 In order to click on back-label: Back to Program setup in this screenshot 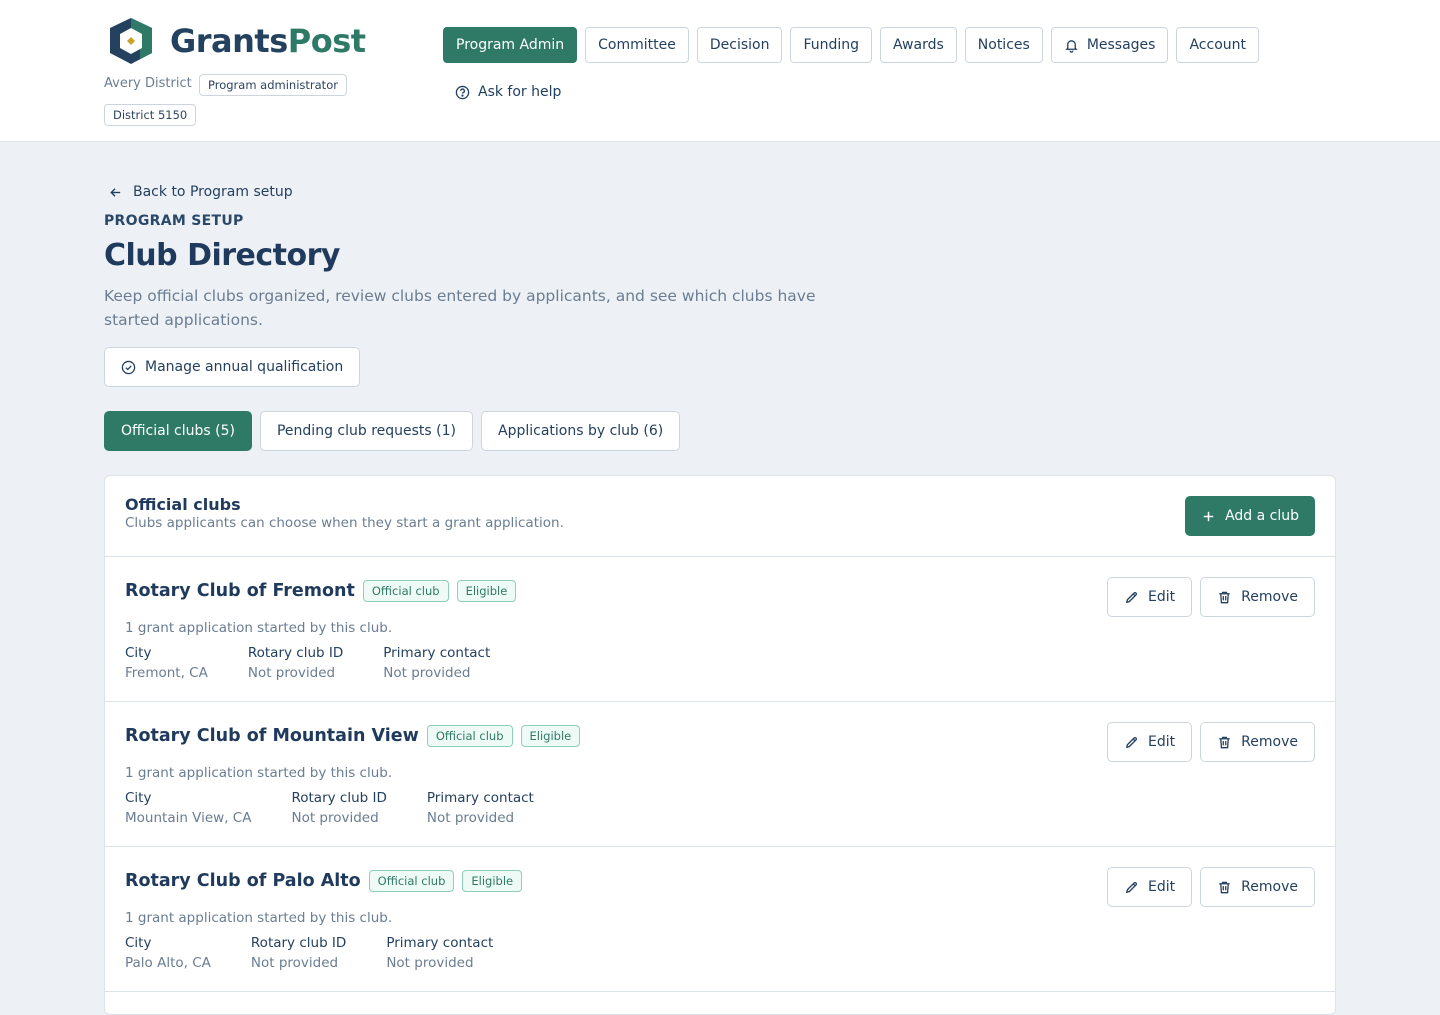, I will do `click(213, 192)`.